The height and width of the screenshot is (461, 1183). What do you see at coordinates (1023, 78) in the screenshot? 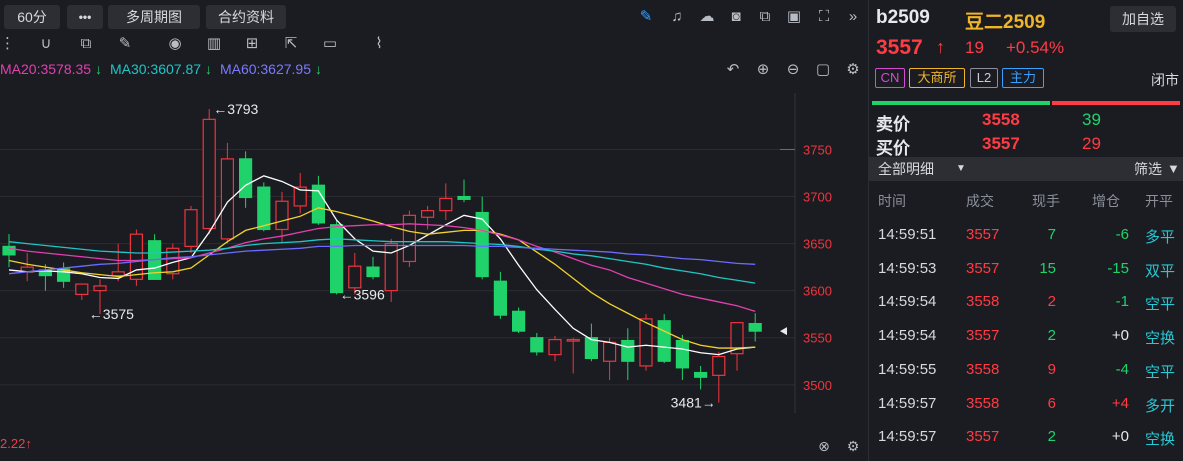
I see `tag-main-contract: 主力` at bounding box center [1023, 78].